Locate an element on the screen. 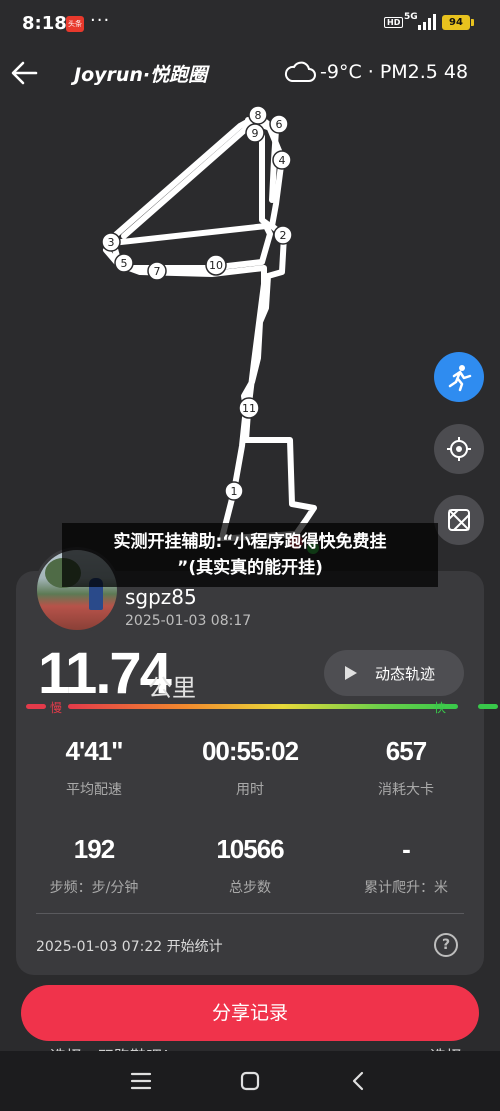  username: sgpz85 is located at coordinates (161, 597).